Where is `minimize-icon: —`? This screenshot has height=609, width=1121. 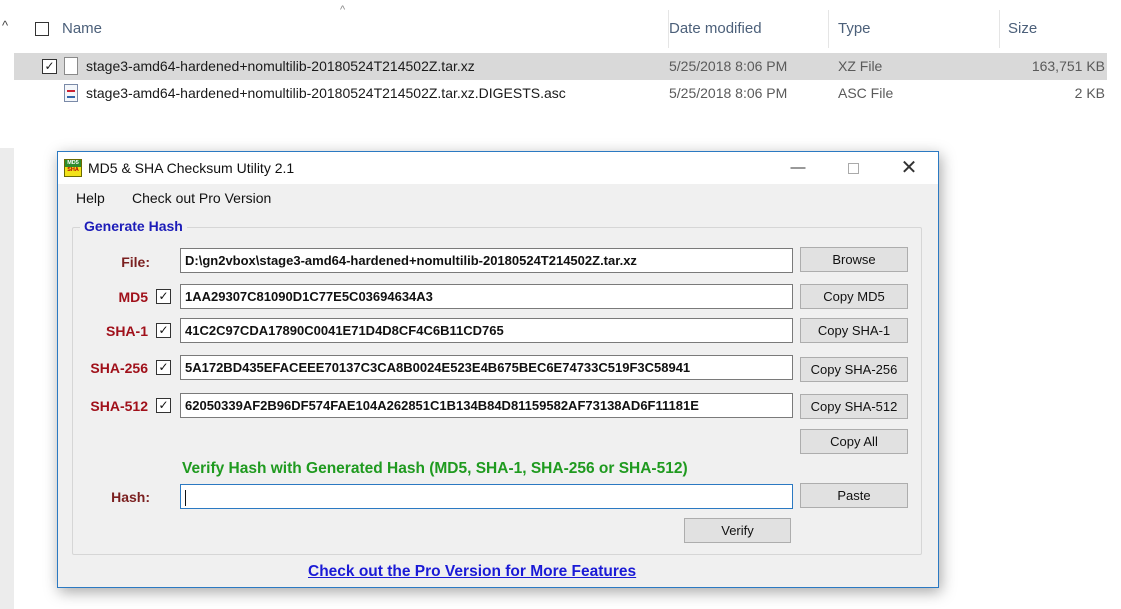 minimize-icon: — is located at coordinates (798, 167).